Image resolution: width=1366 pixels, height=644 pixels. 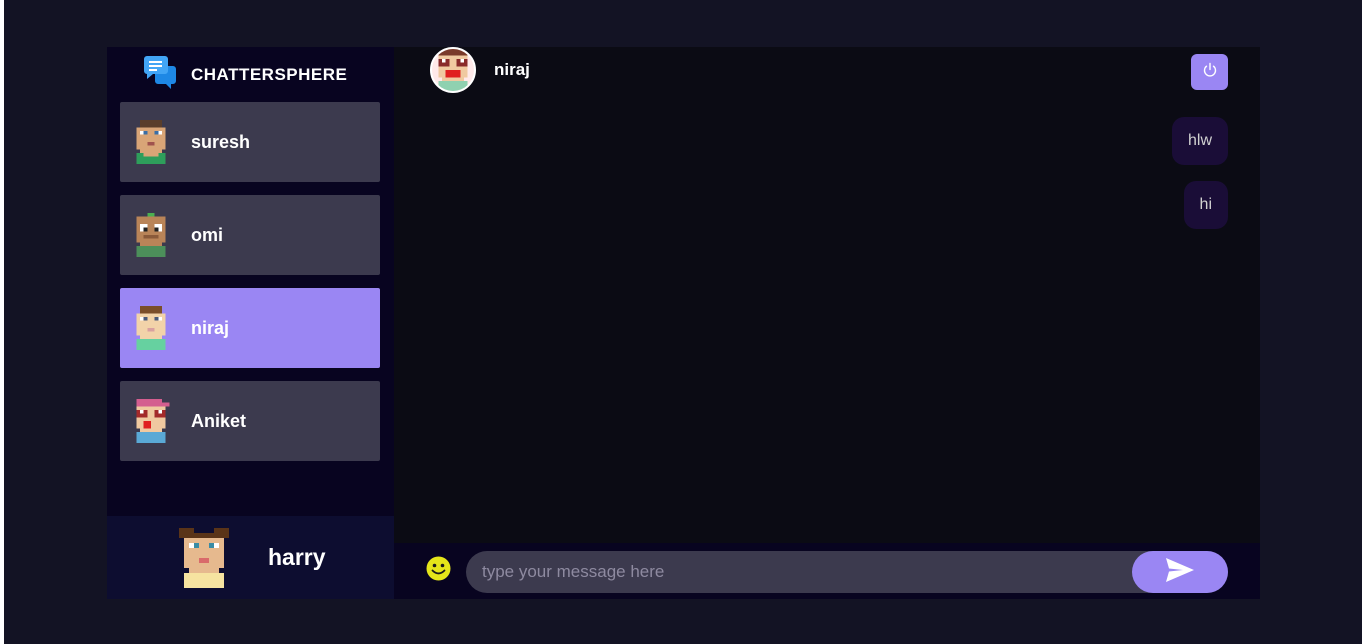 What do you see at coordinates (827, 73) in the screenshot?
I see `chat-header: niraj` at bounding box center [827, 73].